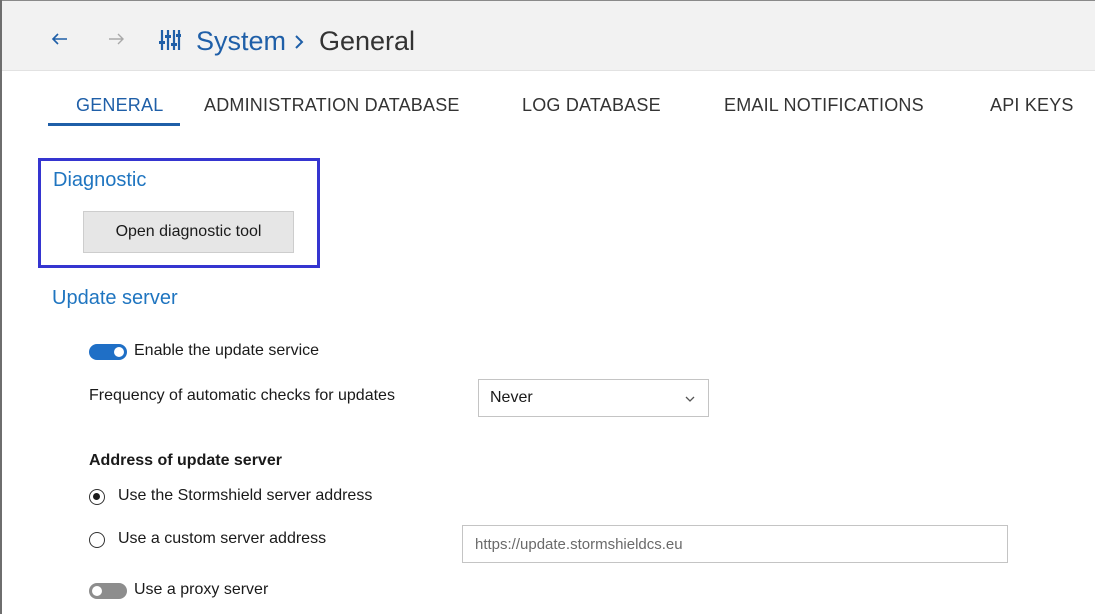  Describe the element at coordinates (367, 41) in the screenshot. I see `breadcrumb-general: General` at that location.